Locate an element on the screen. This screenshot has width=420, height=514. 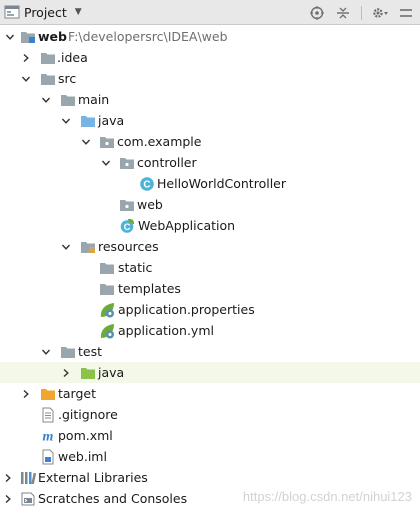
tree-node-test: test is located at coordinates (210, 351).